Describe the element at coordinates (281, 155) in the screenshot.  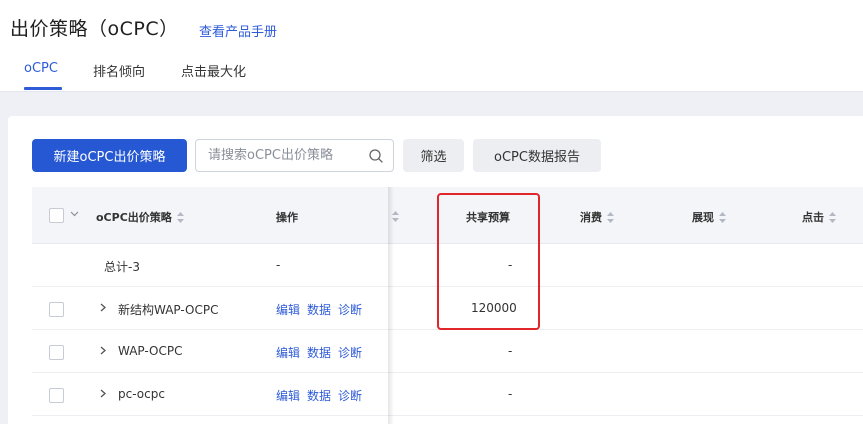
I see `search-input` at that location.